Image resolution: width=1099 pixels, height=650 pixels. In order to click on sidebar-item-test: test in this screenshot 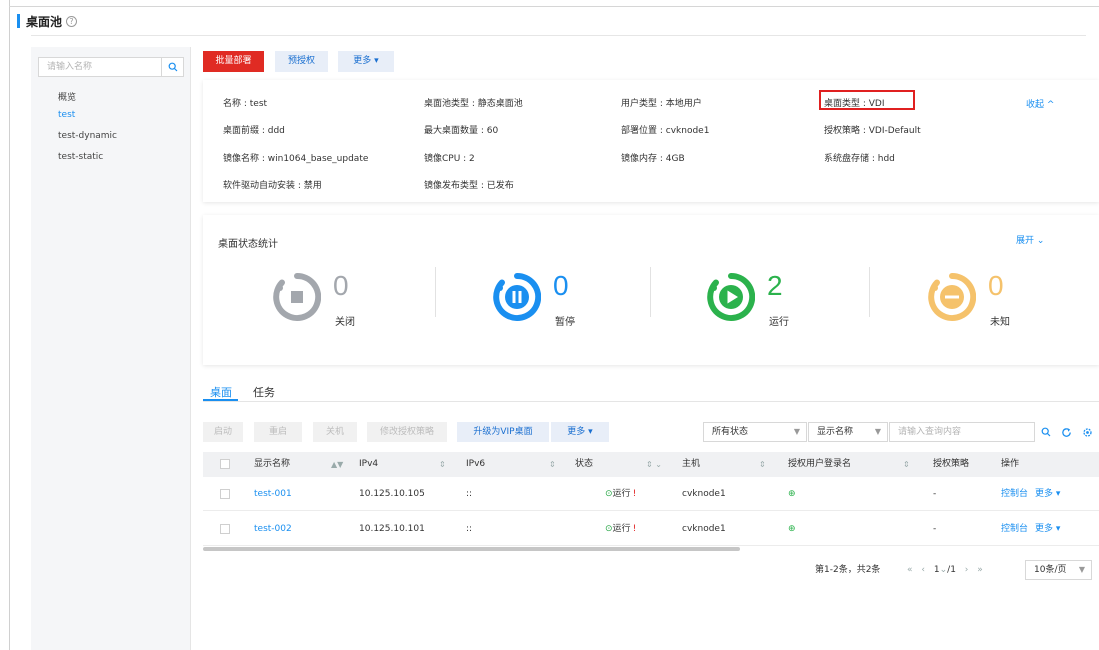, I will do `click(66, 115)`.